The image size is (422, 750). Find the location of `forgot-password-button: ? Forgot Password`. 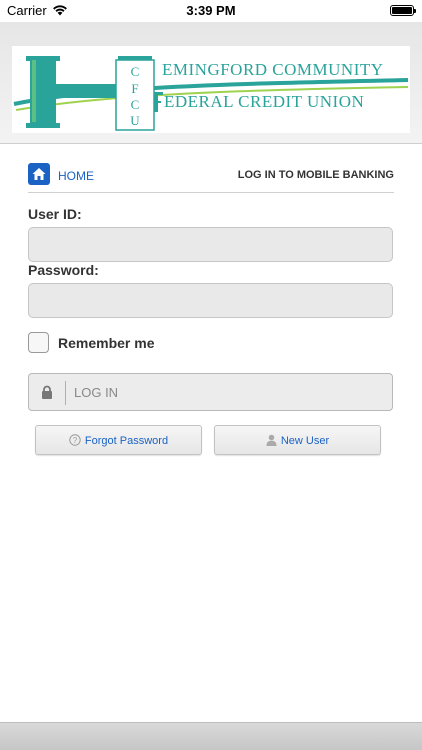

forgot-password-button: ? Forgot Password is located at coordinates (118, 440).